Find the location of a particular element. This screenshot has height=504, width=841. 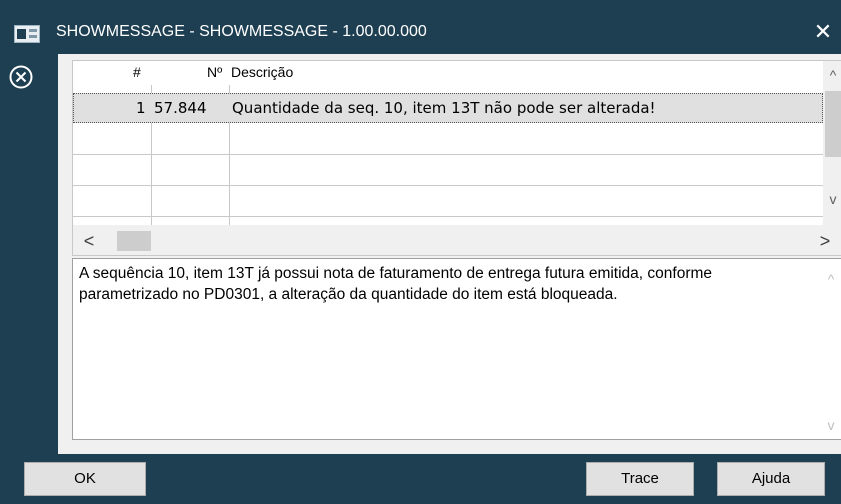

row-number: 57.844 is located at coordinates (180, 108).